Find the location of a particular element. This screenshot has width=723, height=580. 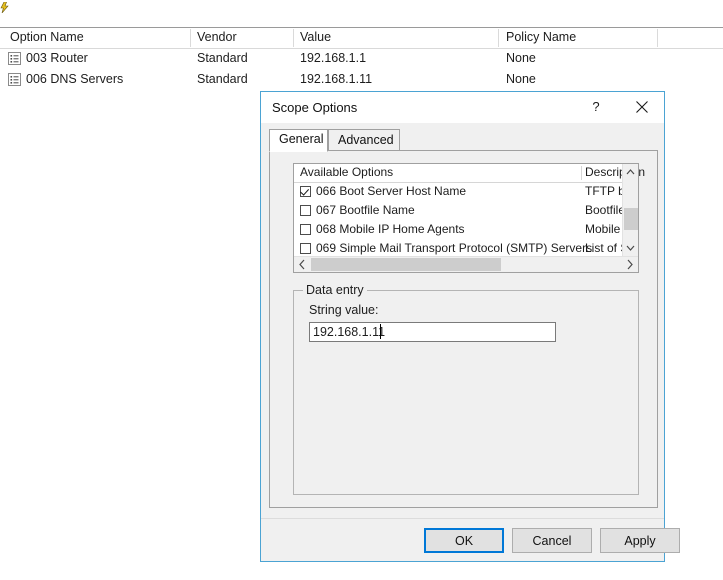

cell-option-name: 003 Router is located at coordinates (57, 58).